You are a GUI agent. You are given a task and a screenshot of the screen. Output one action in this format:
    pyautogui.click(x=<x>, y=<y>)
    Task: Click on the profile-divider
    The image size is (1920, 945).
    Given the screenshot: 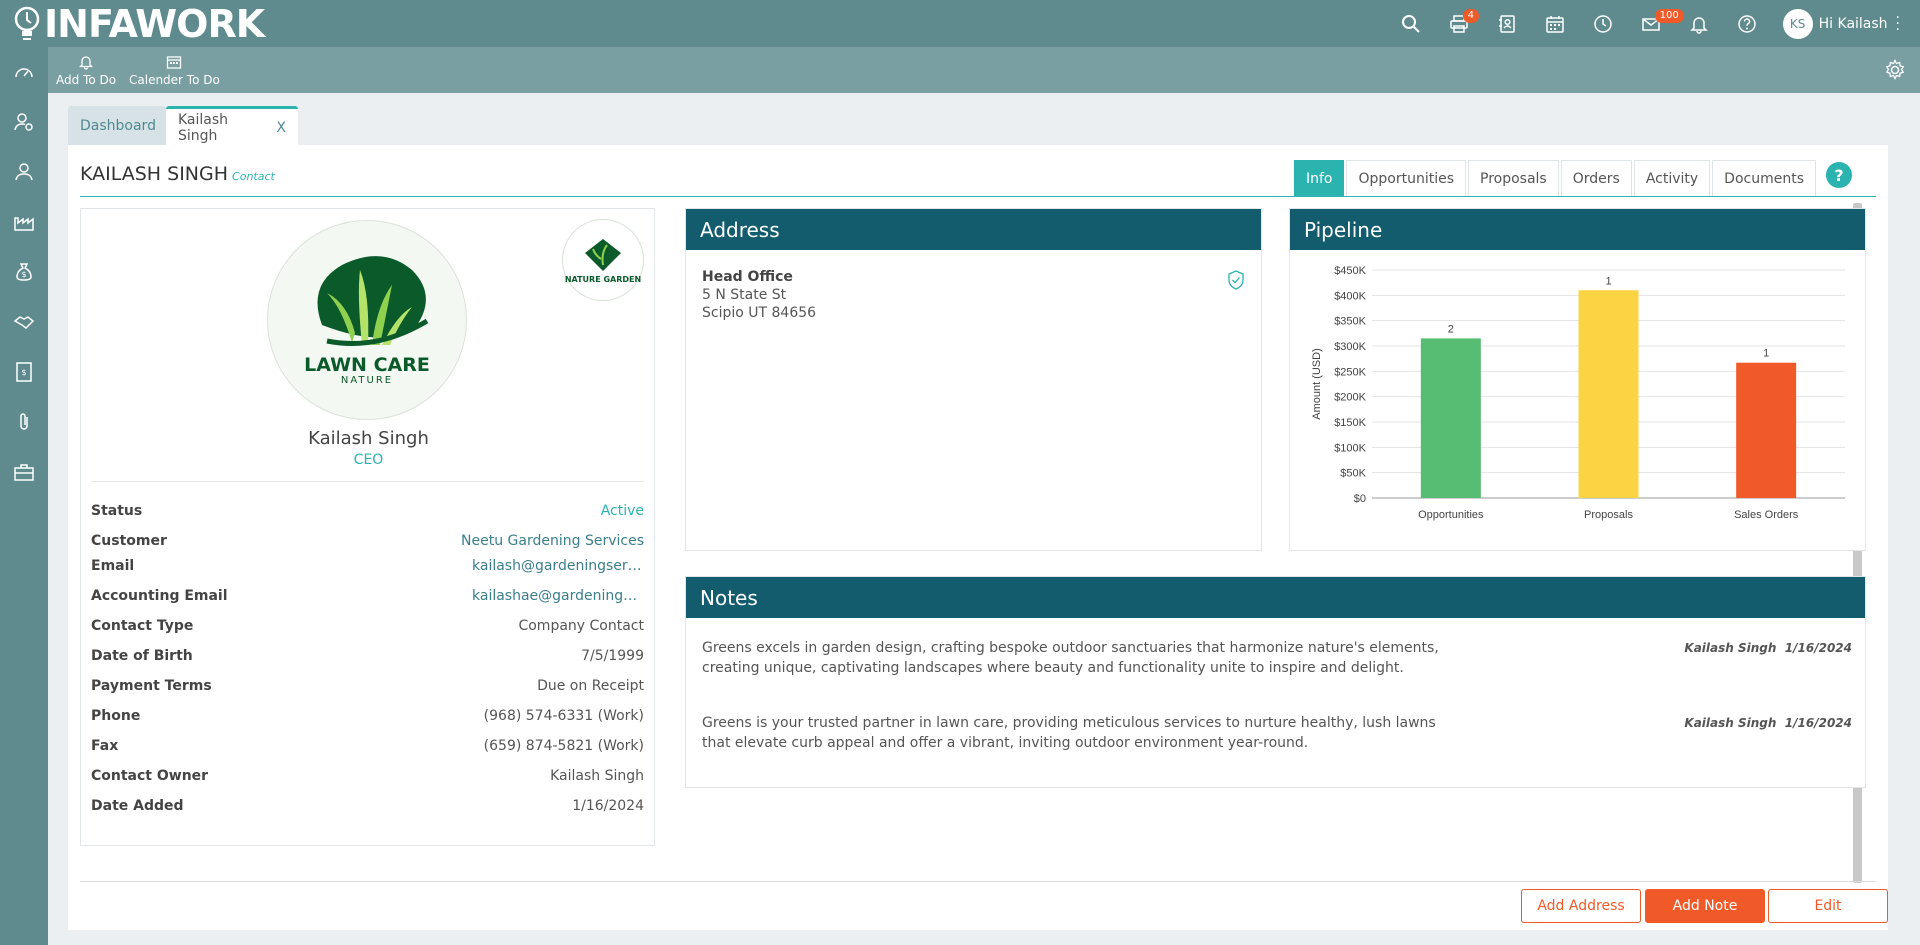 What is the action you would take?
    pyautogui.click(x=367, y=481)
    